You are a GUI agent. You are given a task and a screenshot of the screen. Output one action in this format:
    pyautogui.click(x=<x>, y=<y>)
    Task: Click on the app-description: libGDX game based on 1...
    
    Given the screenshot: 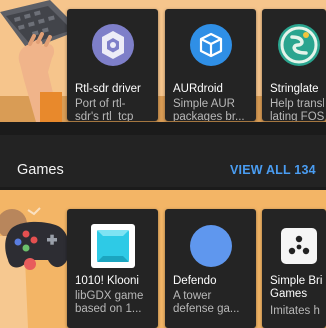 What is the action you would take?
    pyautogui.click(x=109, y=302)
    